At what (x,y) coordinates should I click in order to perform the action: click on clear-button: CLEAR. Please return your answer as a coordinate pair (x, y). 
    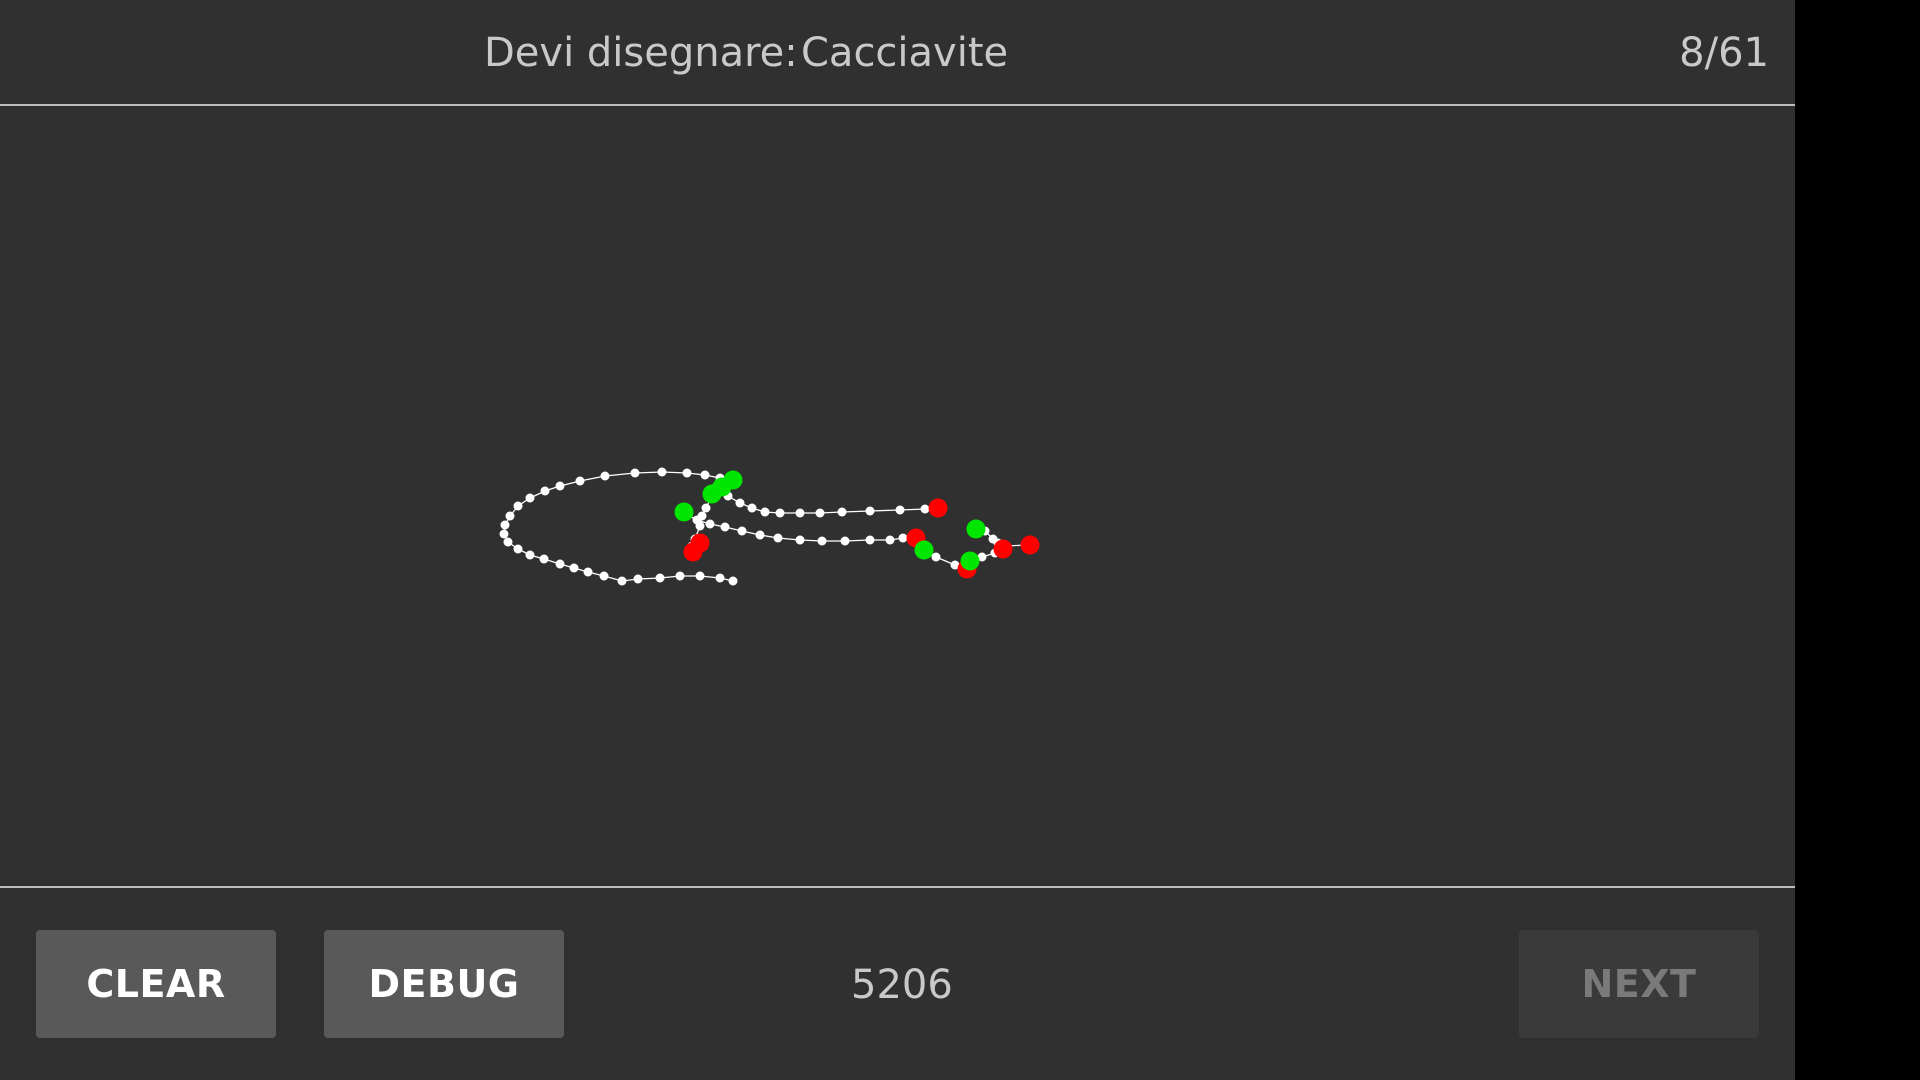
    Looking at the image, I should click on (156, 984).